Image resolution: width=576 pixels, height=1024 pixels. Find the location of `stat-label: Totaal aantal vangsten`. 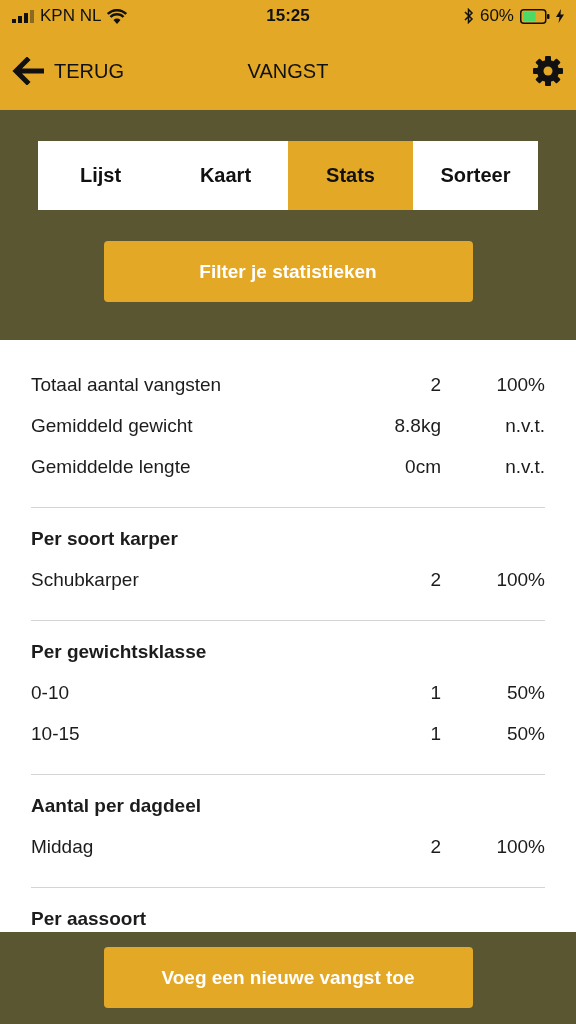

stat-label: Totaal aantal vangsten is located at coordinates (127, 384).